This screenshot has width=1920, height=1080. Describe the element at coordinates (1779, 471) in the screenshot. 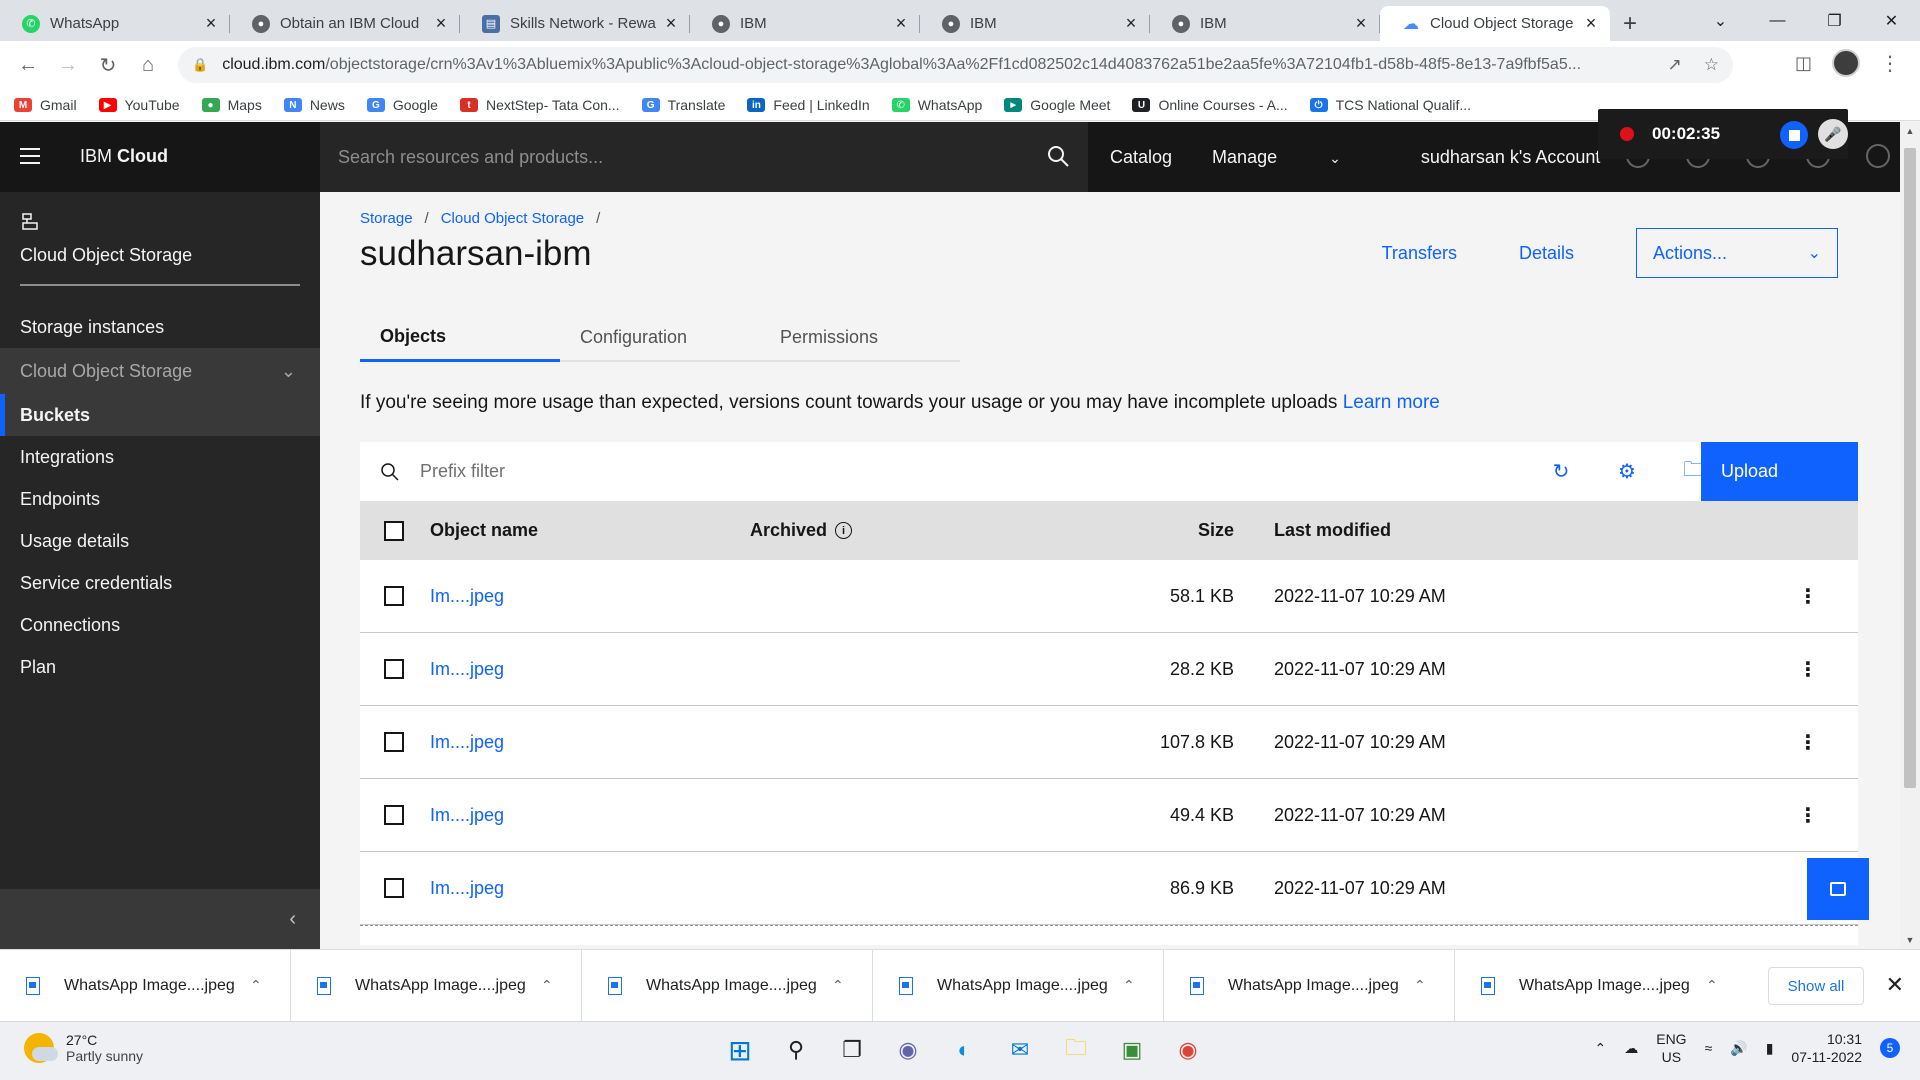

I see `upload-button: Upload` at that location.